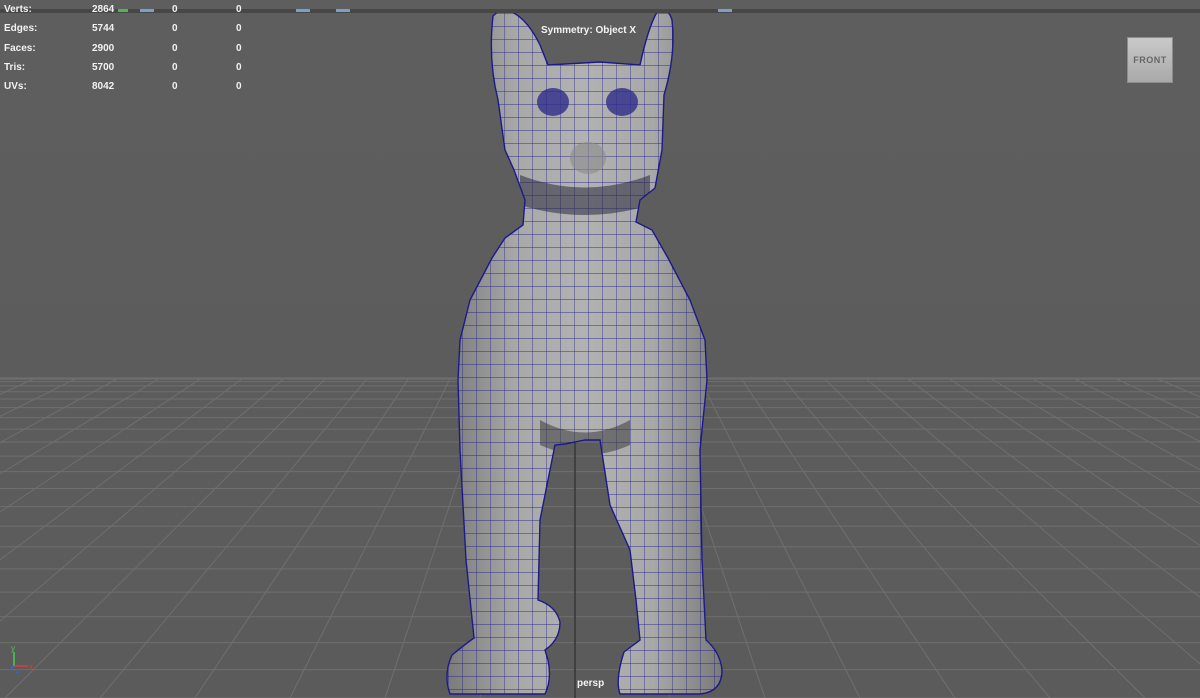  I want to click on hud-value: 8042, so click(103, 87).